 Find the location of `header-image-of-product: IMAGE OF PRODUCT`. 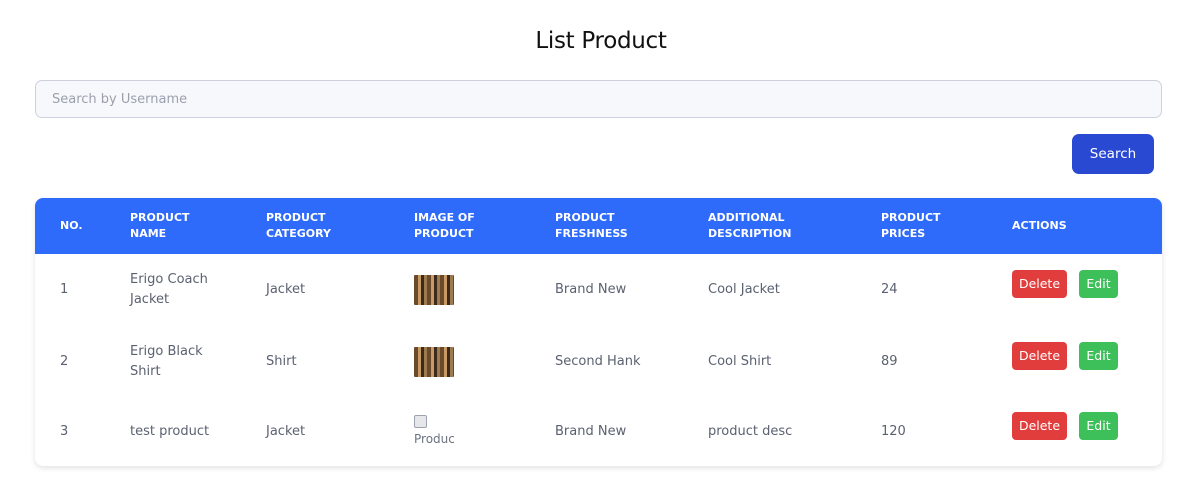

header-image-of-product: IMAGE OF PRODUCT is located at coordinates (444, 225).